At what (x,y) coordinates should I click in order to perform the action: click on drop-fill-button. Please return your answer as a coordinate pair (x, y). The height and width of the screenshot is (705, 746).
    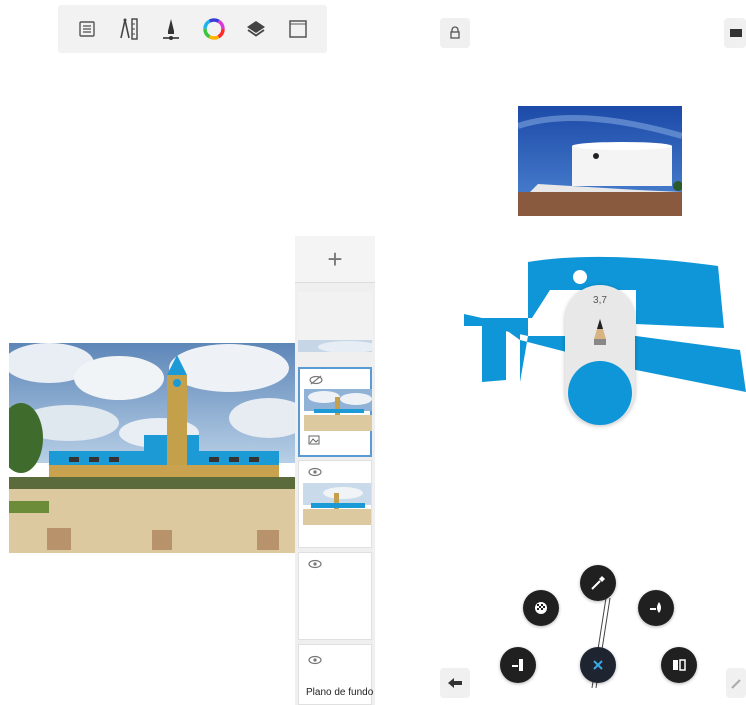
    Looking at the image, I should click on (656, 608).